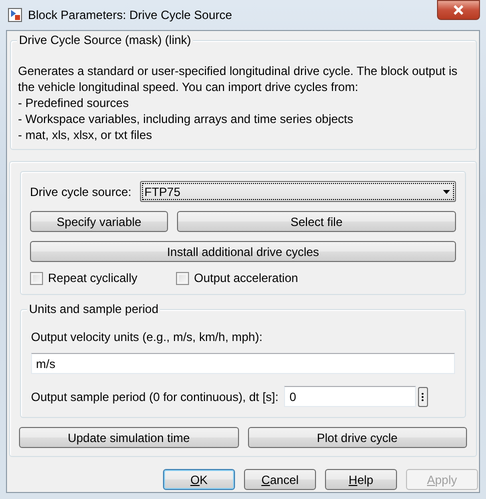  Describe the element at coordinates (280, 479) in the screenshot. I see `dialog-button: Cancel` at that location.